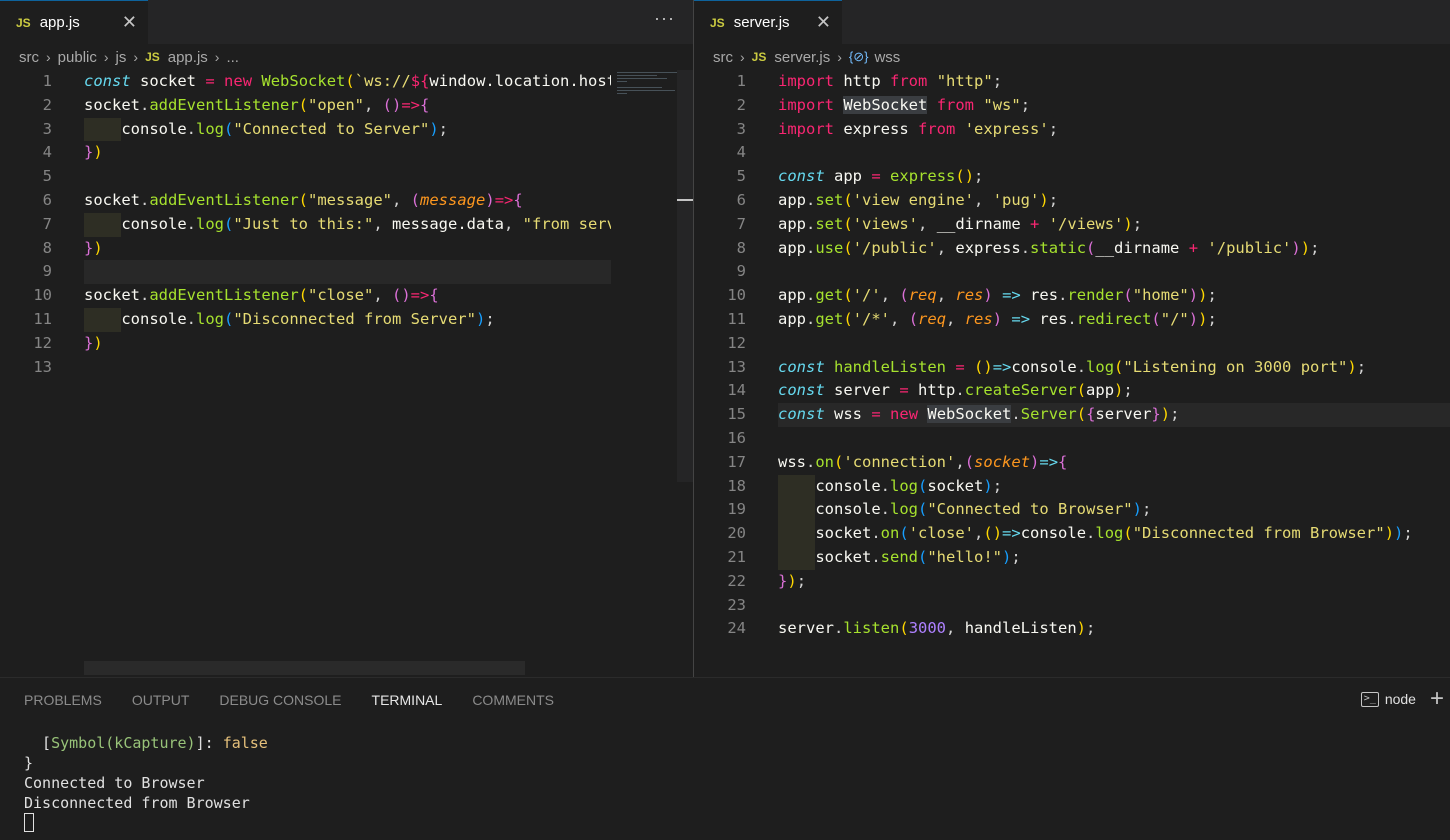 Image resolution: width=1450 pixels, height=840 pixels. Describe the element at coordinates (1072, 510) in the screenshot. I see `code-line: 19 console.log("Connected to Browser");` at that location.